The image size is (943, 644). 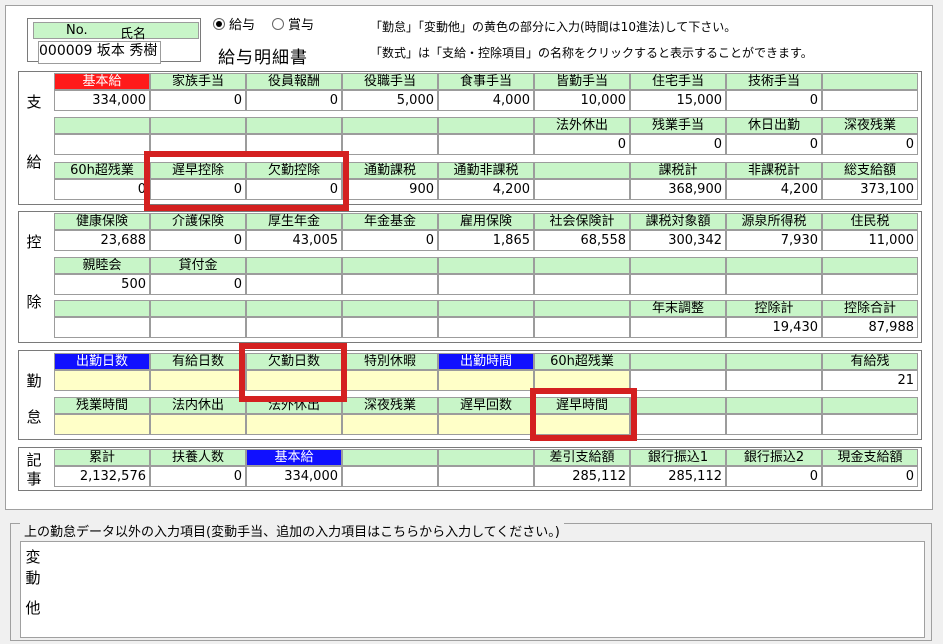 I want to click on shikyu-rows-1-value-7: 0, so click(x=774, y=144).